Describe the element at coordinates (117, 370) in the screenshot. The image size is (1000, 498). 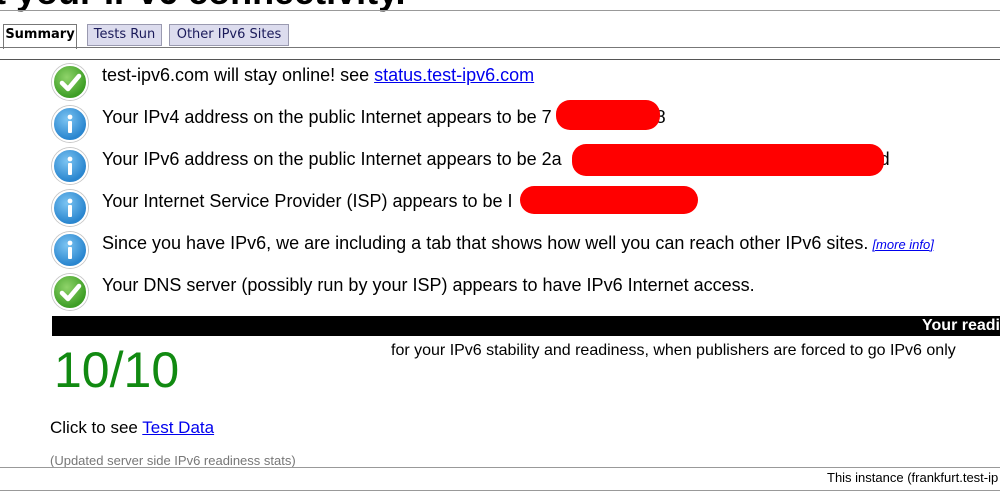
I see `readiness-score-value: 10/10` at that location.